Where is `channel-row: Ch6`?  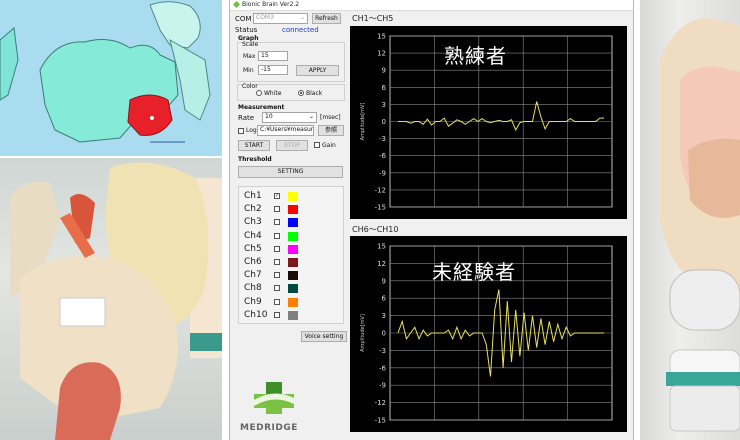 channel-row: Ch6 is located at coordinates (274, 262).